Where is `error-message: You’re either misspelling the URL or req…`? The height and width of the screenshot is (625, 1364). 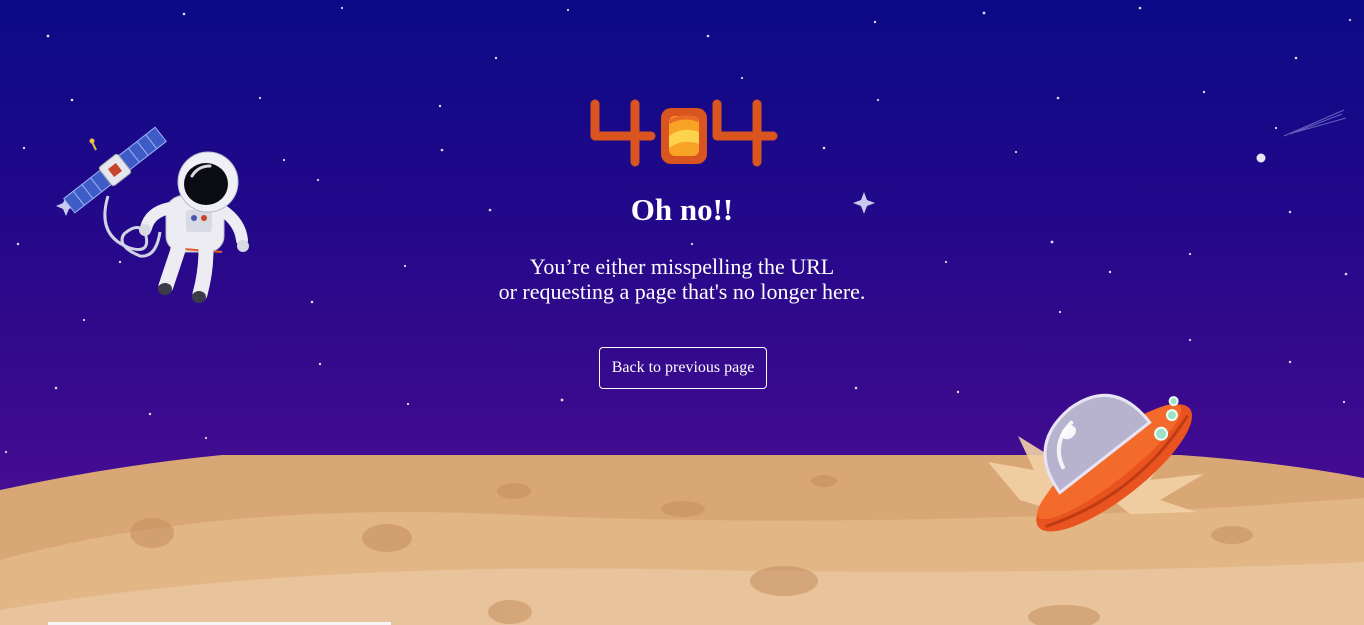 error-message: You’re either misspelling the URL or req… is located at coordinates (682, 279).